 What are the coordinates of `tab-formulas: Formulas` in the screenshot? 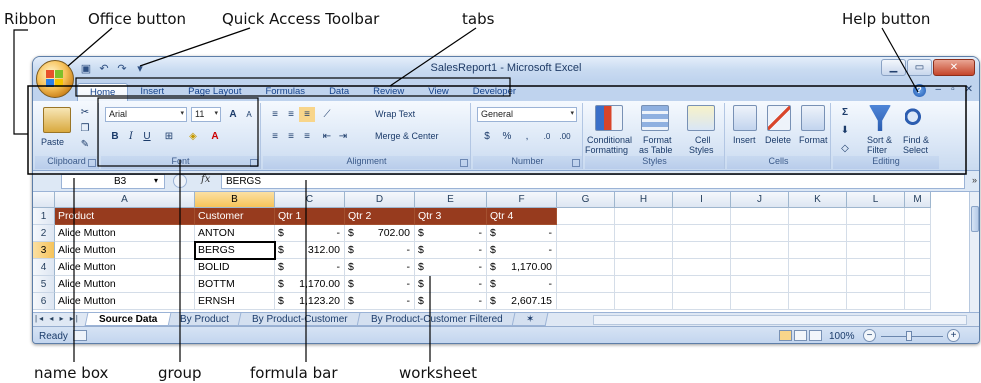 It's located at (285, 92).